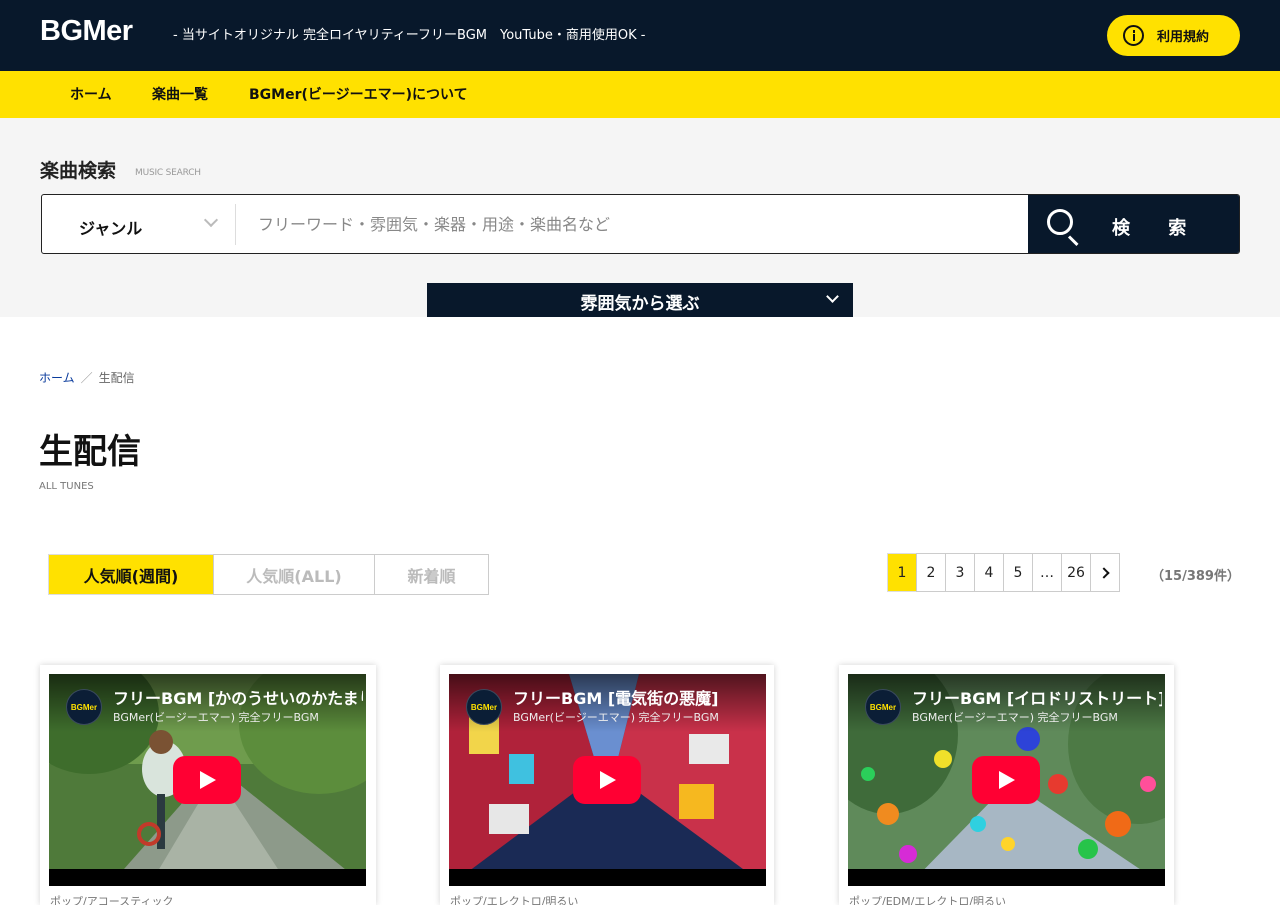  Describe the element at coordinates (902, 572) in the screenshot. I see `page-button: 1` at that location.